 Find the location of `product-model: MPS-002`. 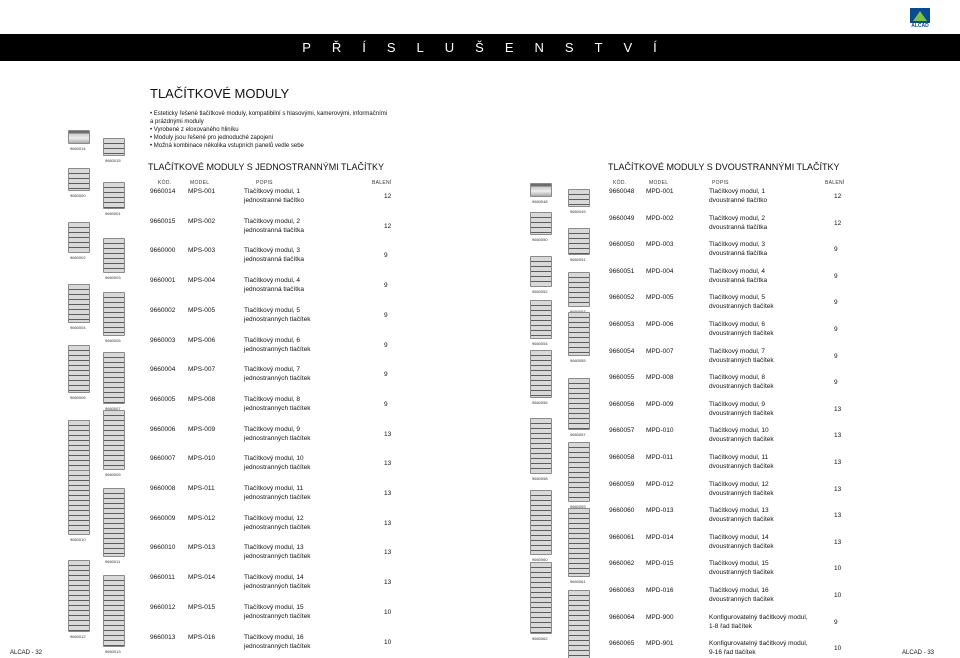

product-model: MPS-002 is located at coordinates (202, 221).